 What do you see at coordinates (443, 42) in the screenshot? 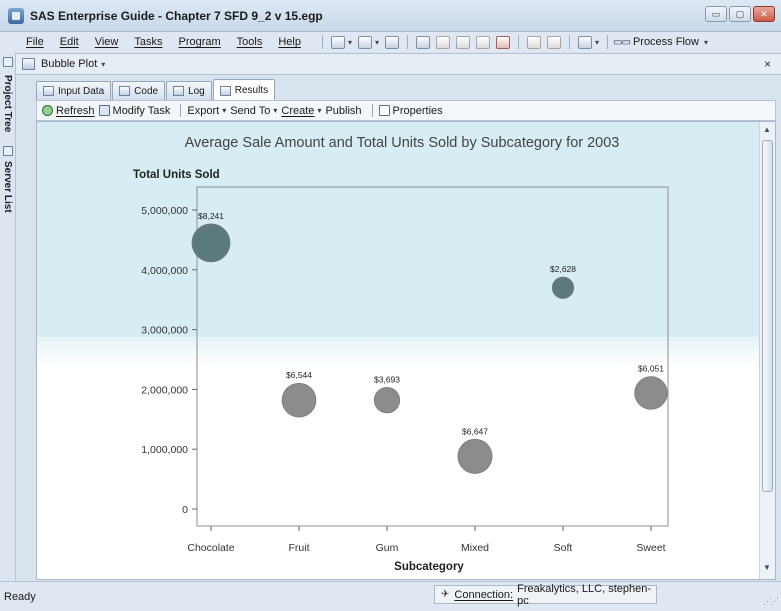
I see `cut-icon` at bounding box center [443, 42].